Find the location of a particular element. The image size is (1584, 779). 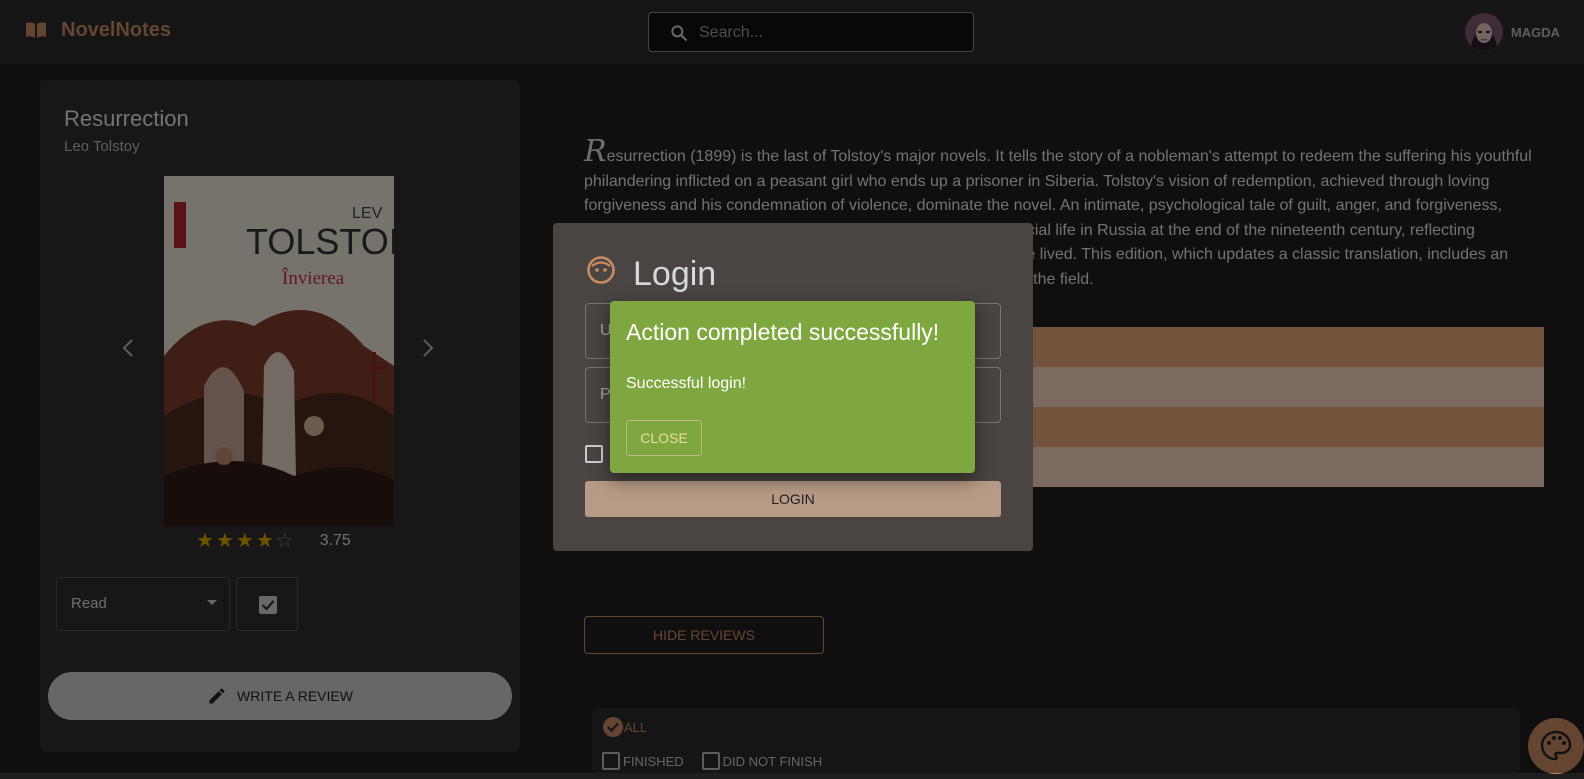

close-button: CLOSE is located at coordinates (664, 438).